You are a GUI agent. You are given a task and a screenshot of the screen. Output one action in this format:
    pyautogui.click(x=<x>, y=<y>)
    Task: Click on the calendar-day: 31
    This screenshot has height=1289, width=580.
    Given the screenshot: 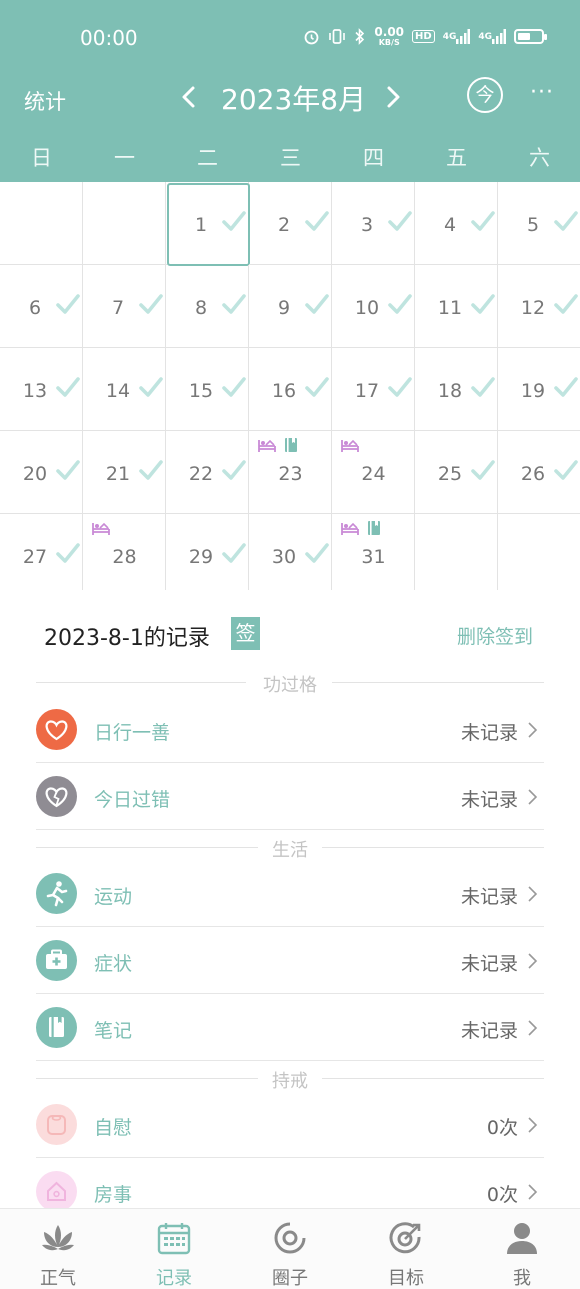 What is the action you would take?
    pyautogui.click(x=373, y=552)
    